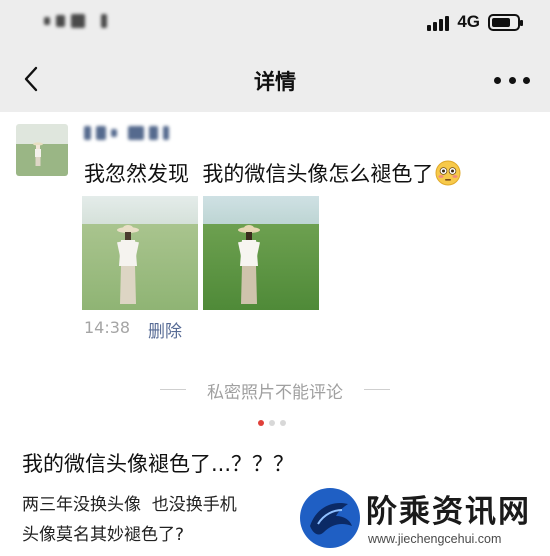 This screenshot has width=550, height=556. Describe the element at coordinates (468, 21) in the screenshot. I see `network-type: 4G` at that location.